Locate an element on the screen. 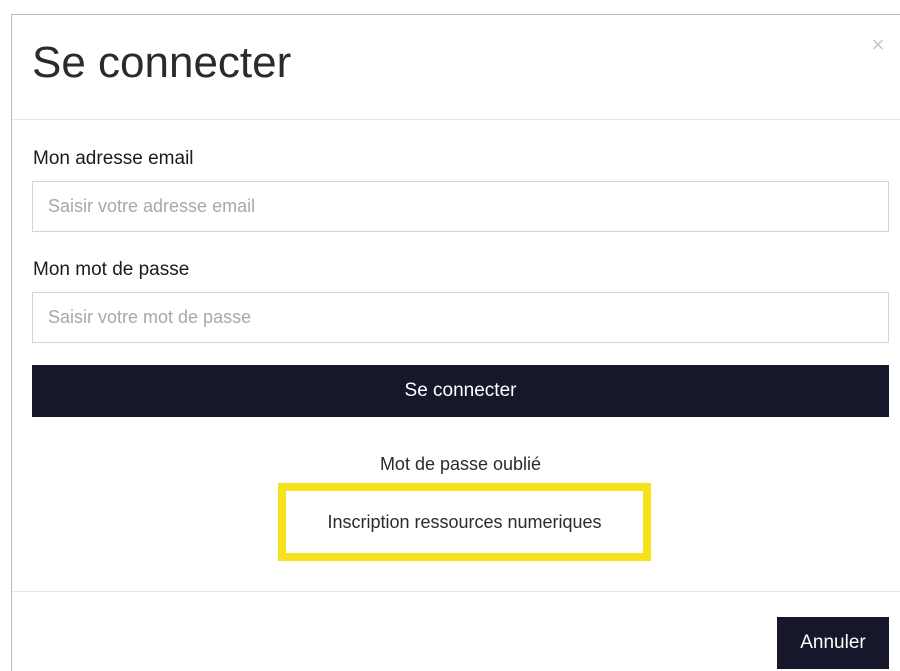  dialog-title: Se connecter is located at coordinates (162, 62).